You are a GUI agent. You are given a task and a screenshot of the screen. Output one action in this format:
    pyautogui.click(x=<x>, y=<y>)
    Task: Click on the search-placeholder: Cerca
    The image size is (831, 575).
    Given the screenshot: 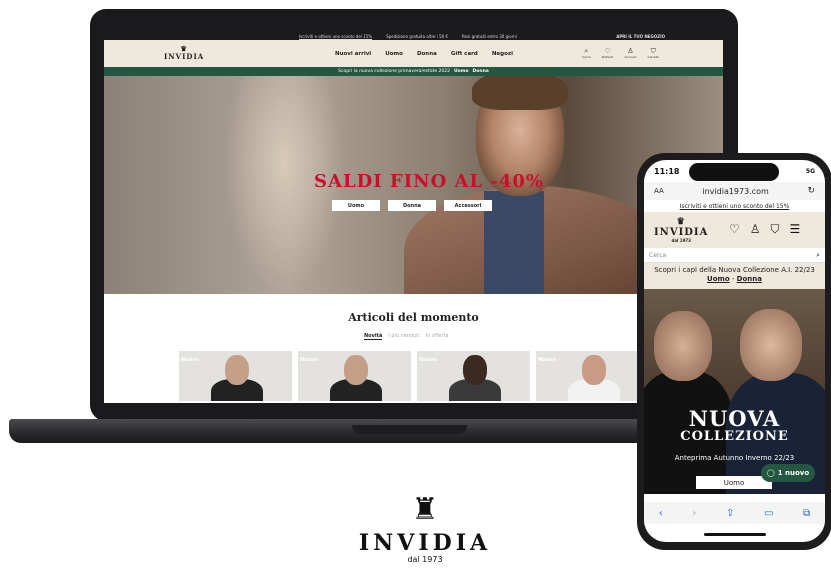 What is the action you would take?
    pyautogui.click(x=658, y=255)
    